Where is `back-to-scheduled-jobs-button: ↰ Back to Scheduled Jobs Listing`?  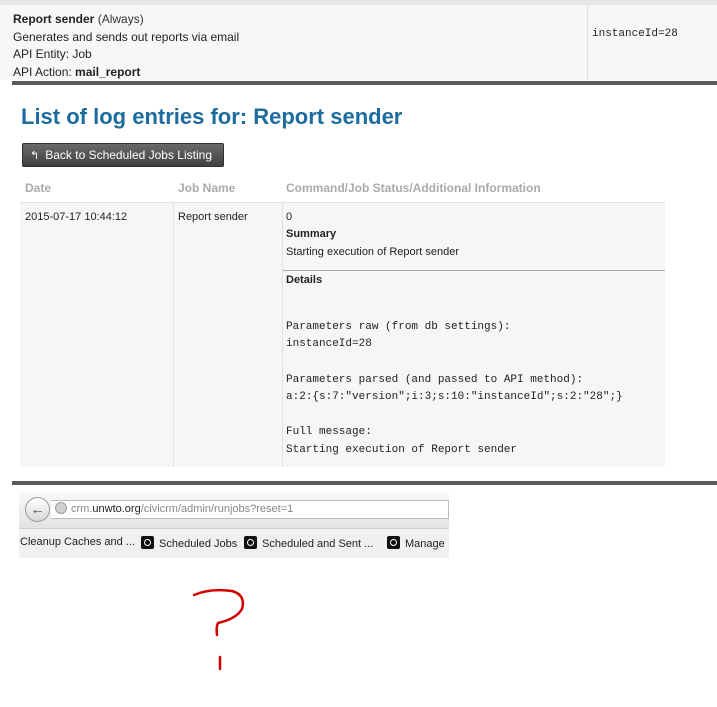 back-to-scheduled-jobs-button: ↰ Back to Scheduled Jobs Listing is located at coordinates (123, 155).